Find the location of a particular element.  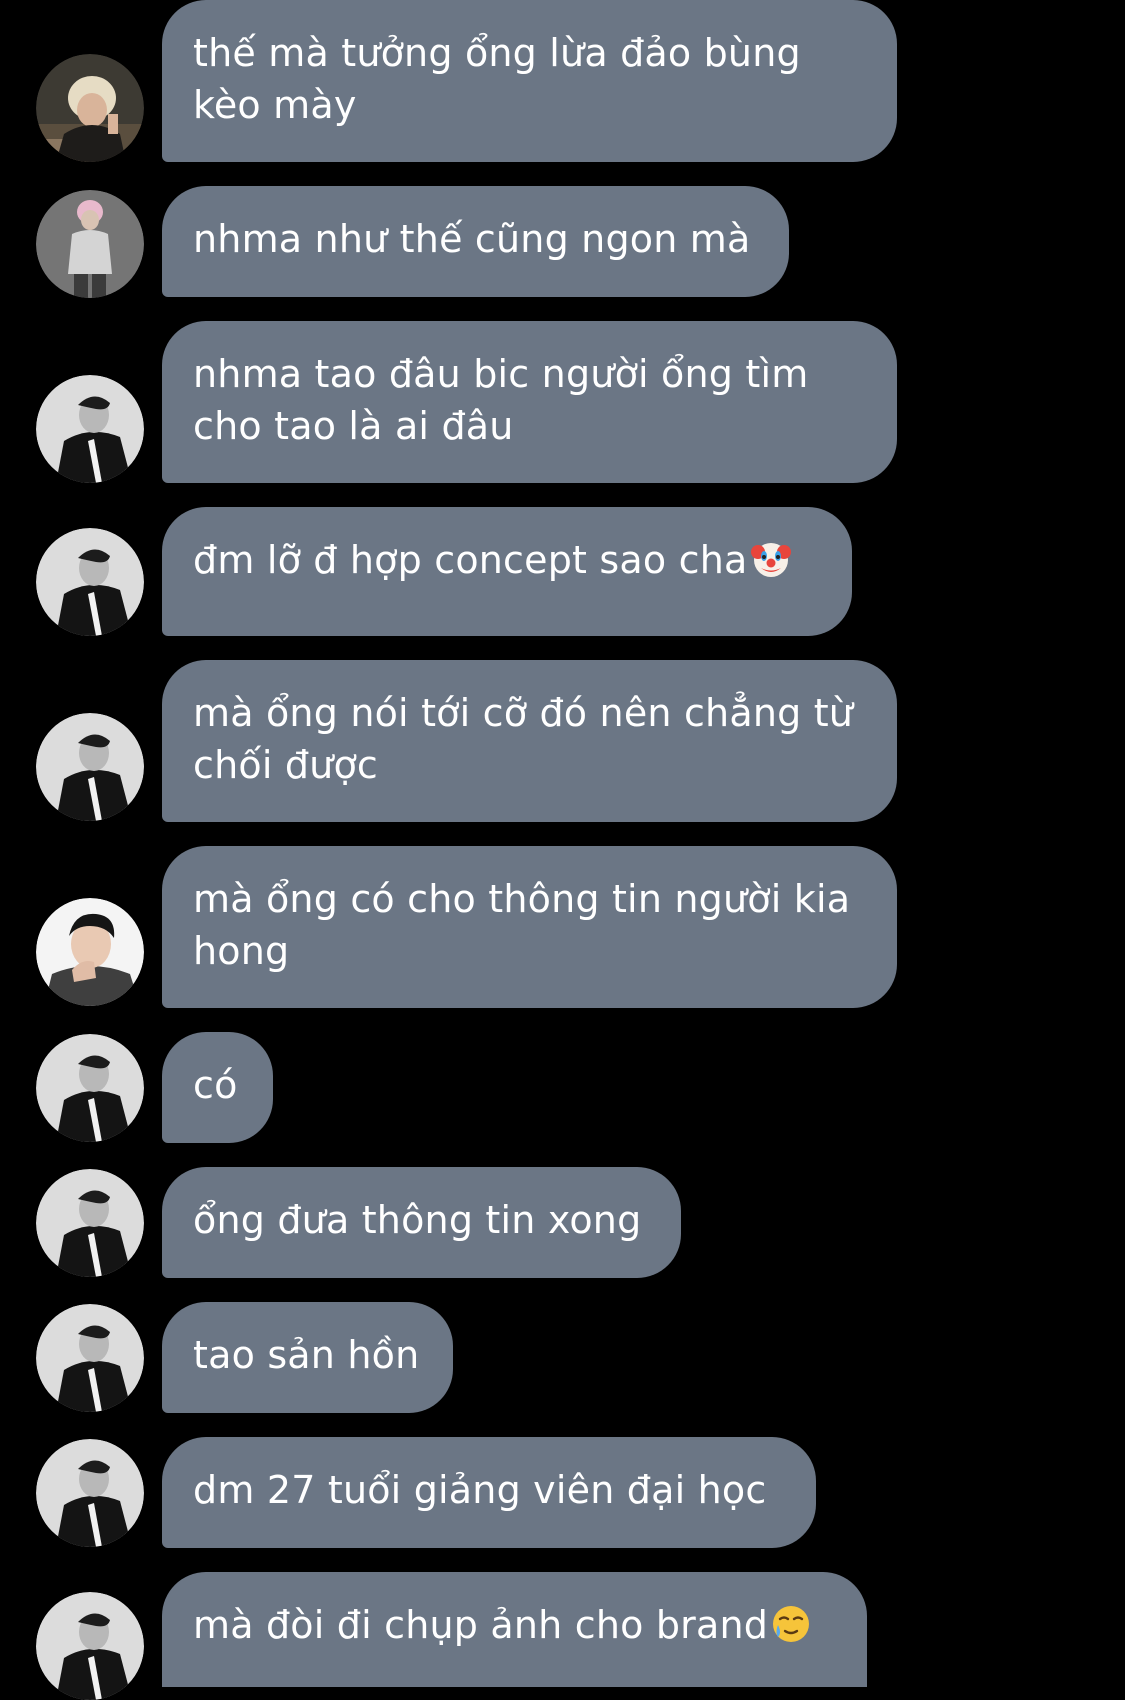

crying-smile-emoji is located at coordinates (791, 1624).